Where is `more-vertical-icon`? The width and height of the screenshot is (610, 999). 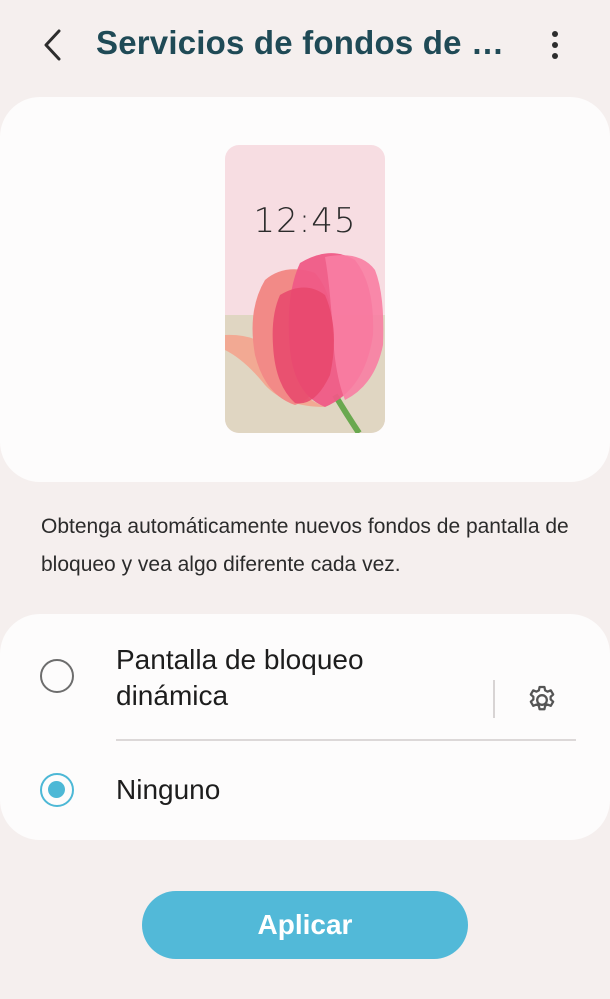
more-vertical-icon is located at coordinates (555, 45).